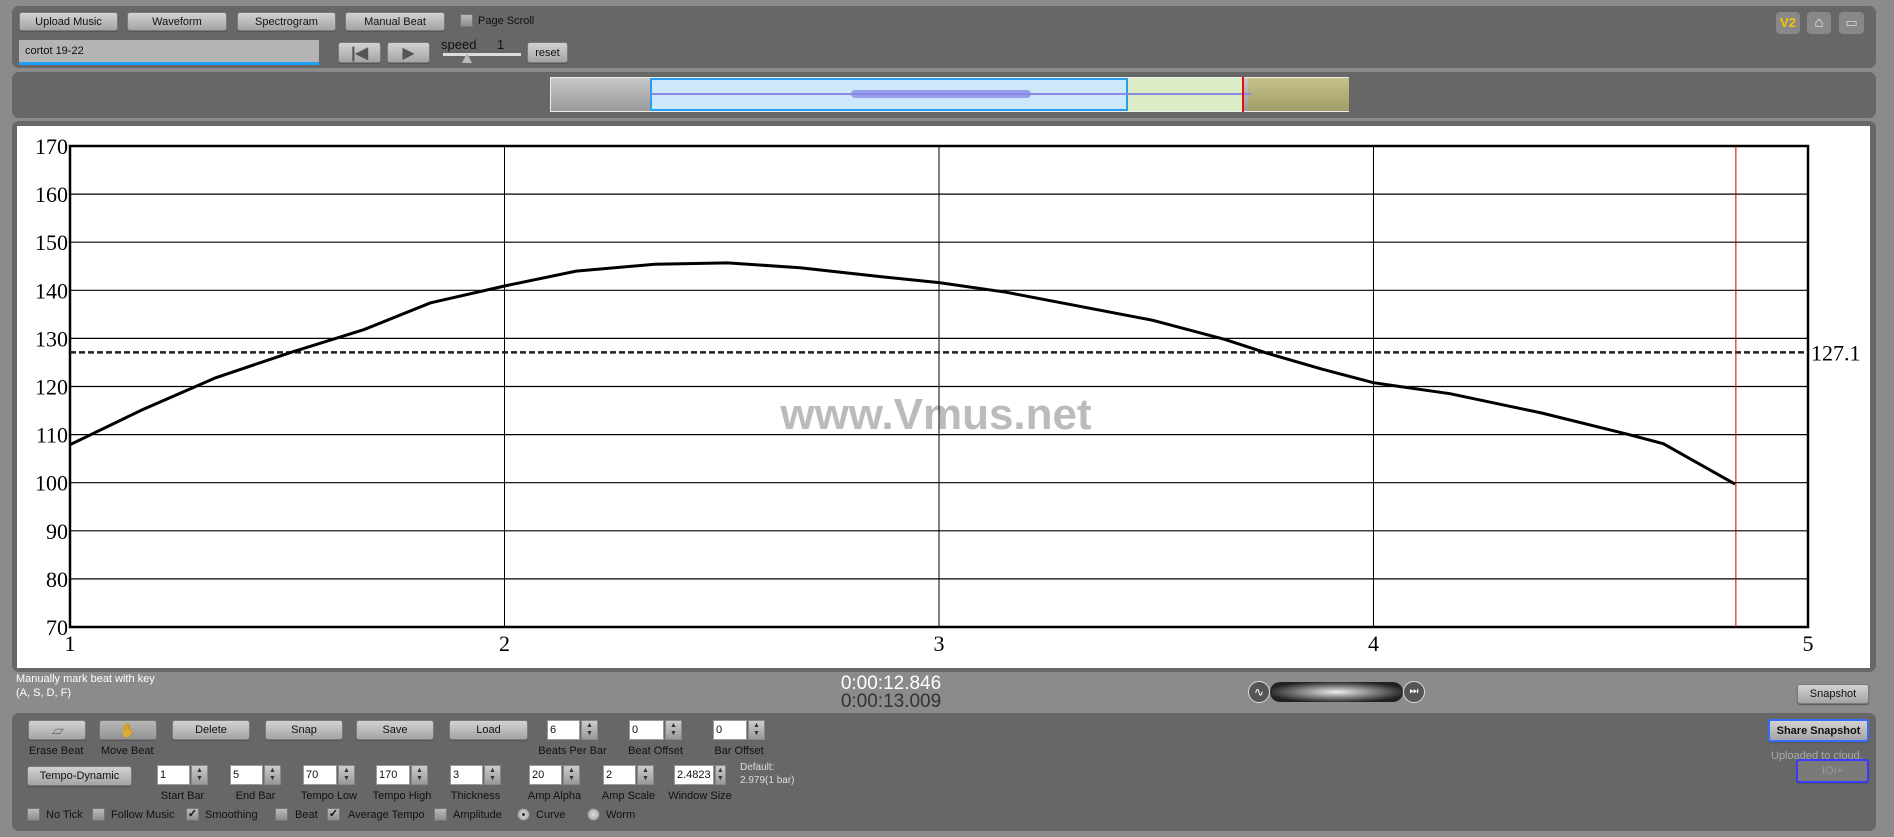  What do you see at coordinates (246, 775) in the screenshot?
I see `end-bar-input: 5` at bounding box center [246, 775].